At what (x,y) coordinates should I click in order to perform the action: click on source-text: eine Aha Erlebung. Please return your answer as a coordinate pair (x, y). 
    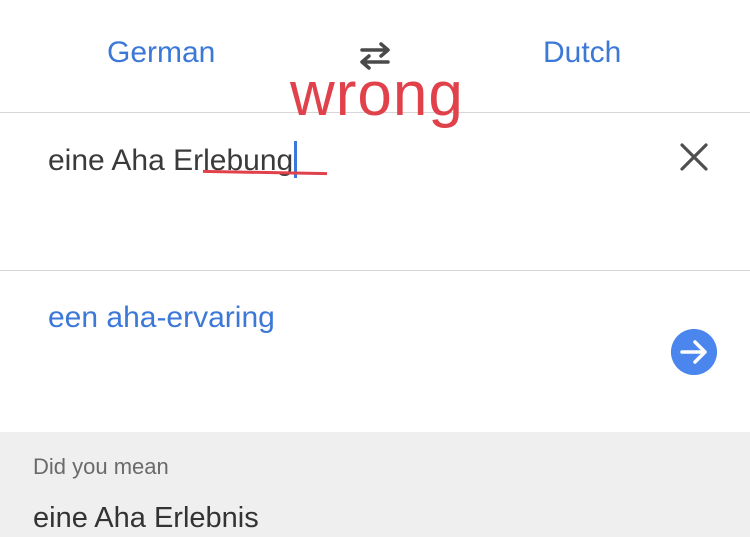
    Looking at the image, I should click on (188, 159).